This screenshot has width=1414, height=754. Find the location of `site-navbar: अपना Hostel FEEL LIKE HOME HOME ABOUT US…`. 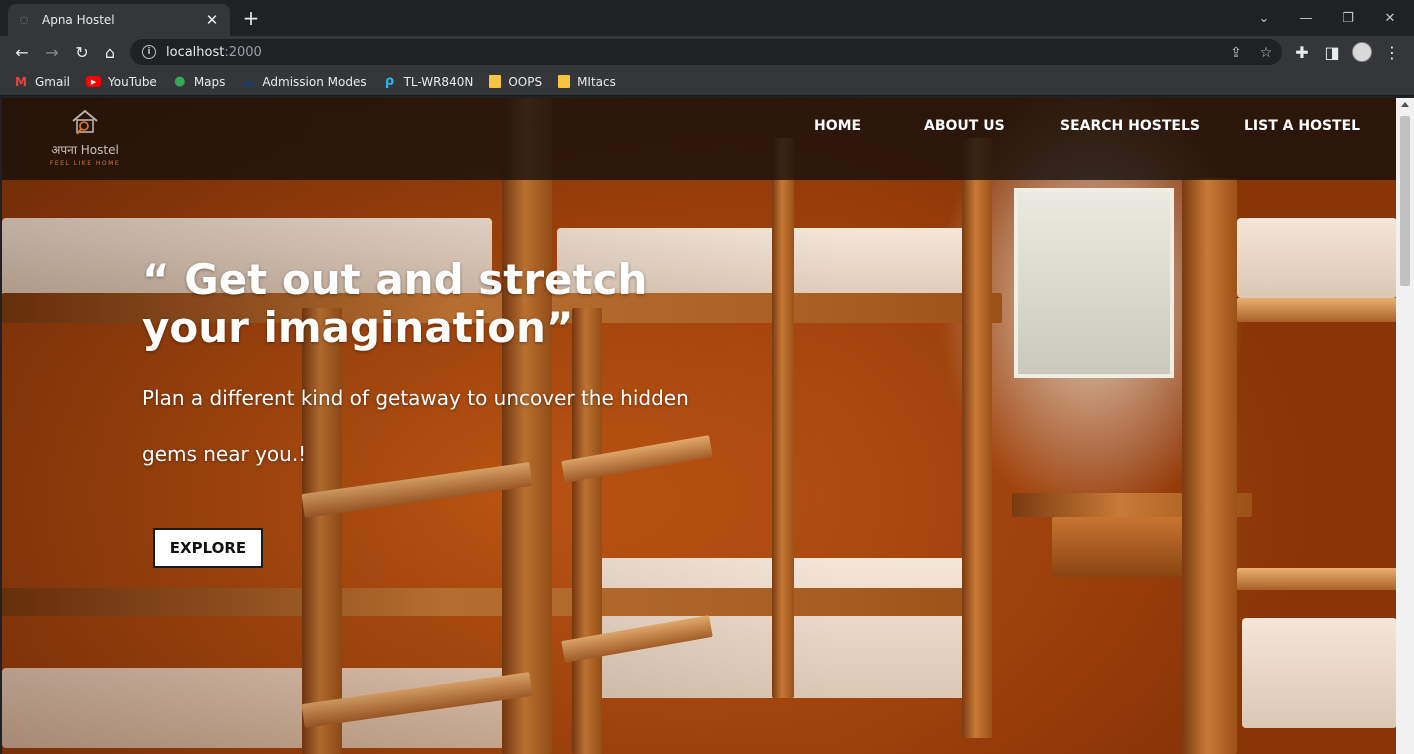

site-navbar: अपना Hostel FEEL LIKE HOME HOME ABOUT US… is located at coordinates (699, 139).